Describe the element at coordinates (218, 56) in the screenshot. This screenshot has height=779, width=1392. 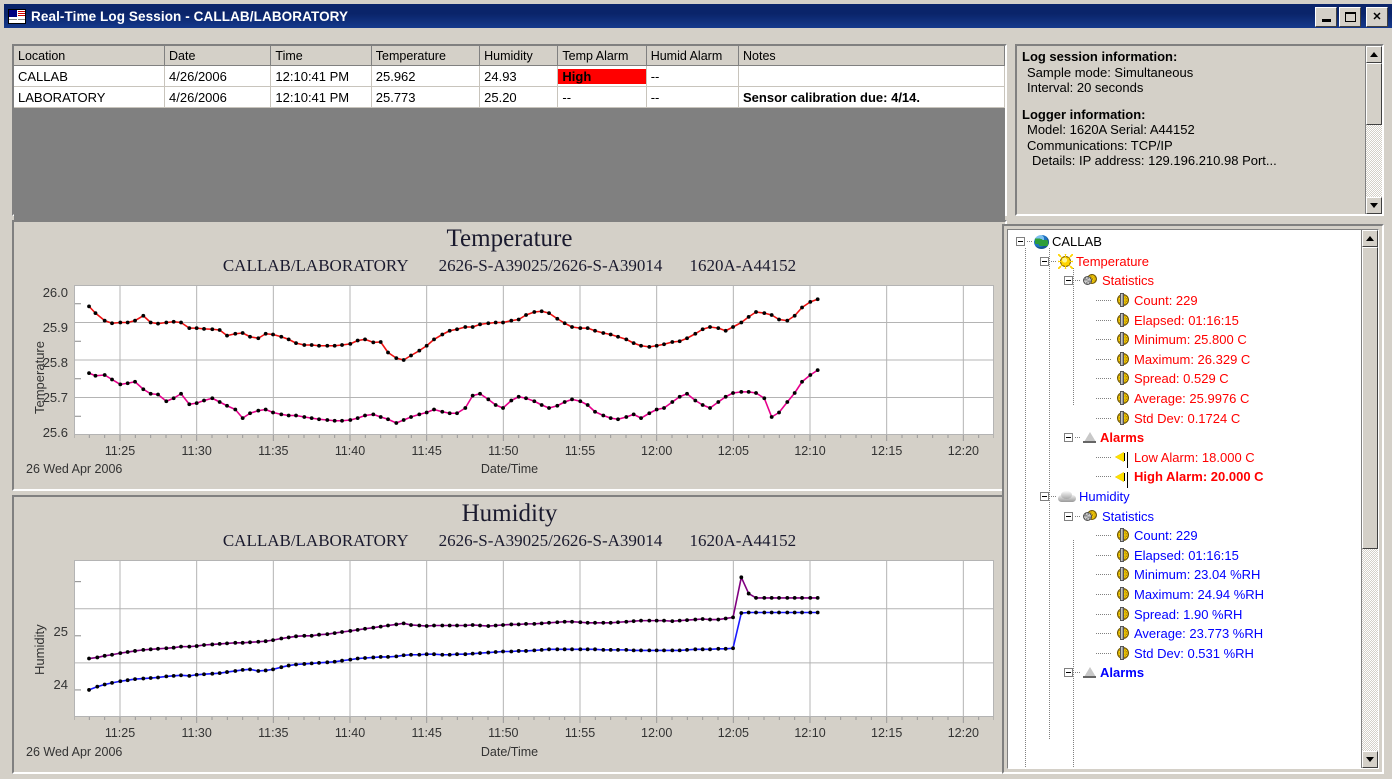
I see `col-date: Date` at that location.